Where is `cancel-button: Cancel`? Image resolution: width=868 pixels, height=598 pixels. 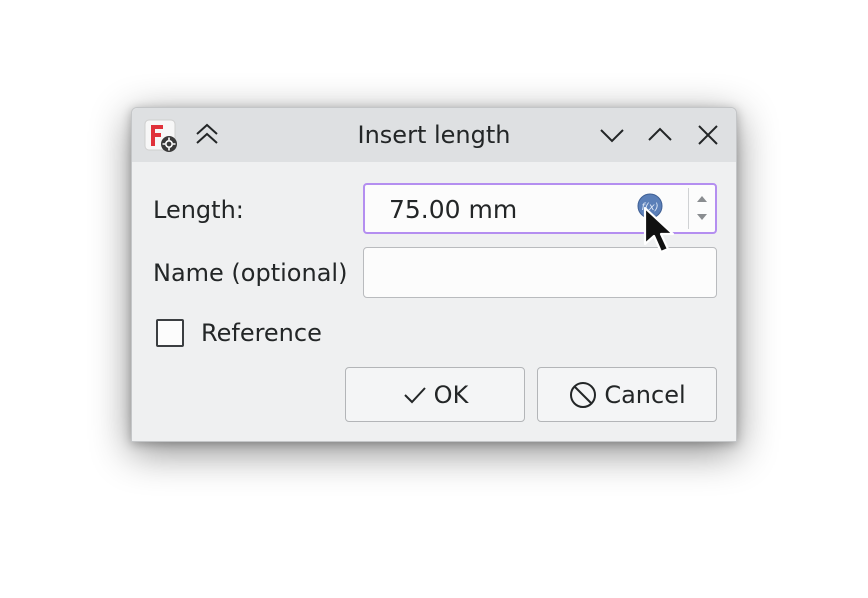 cancel-button: Cancel is located at coordinates (627, 394).